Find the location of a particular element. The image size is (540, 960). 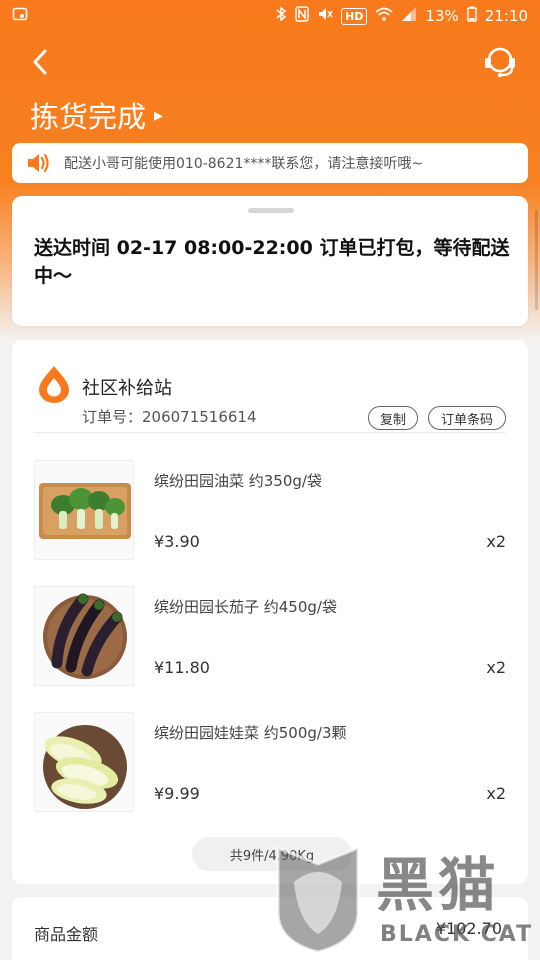

product-image-bok-choy is located at coordinates (84, 510).